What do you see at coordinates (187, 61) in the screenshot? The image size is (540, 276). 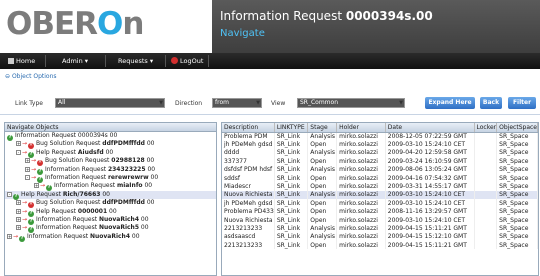 I see `menu-logout: LogOut` at bounding box center [187, 61].